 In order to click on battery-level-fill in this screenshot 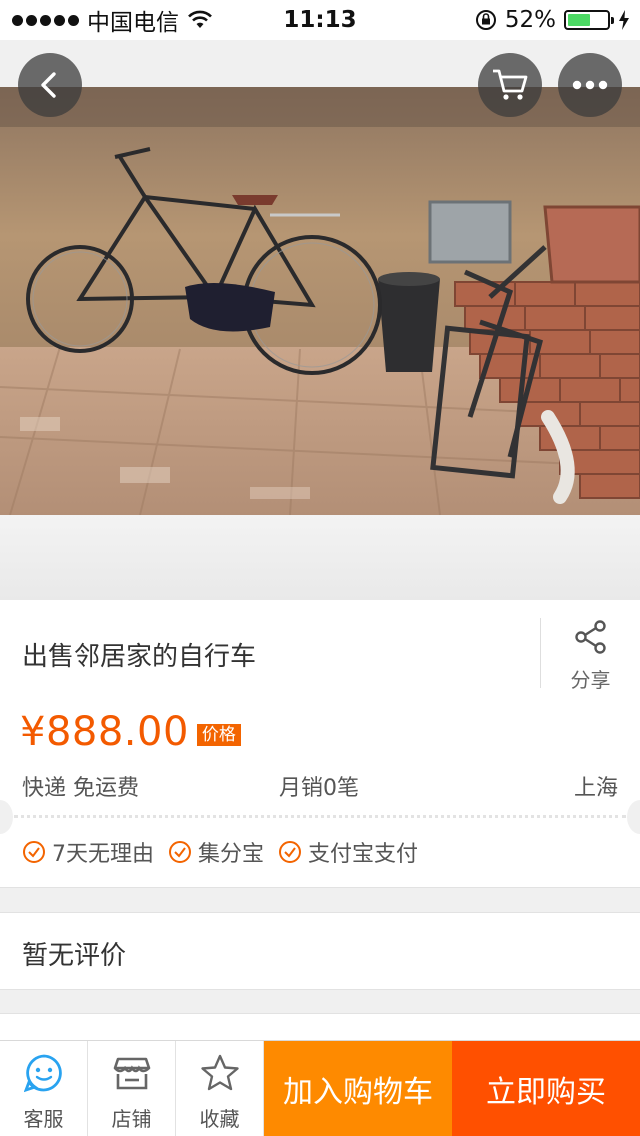, I will do `click(579, 20)`.